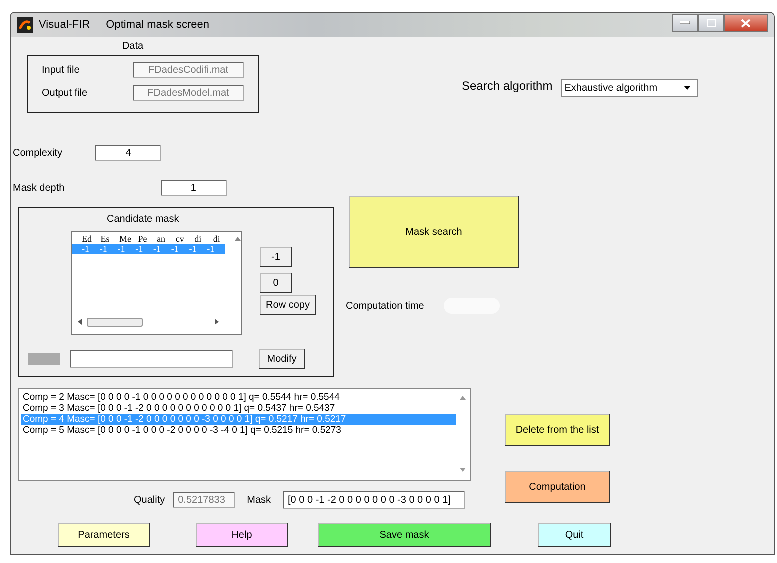  I want to click on field-label: Mask depth, so click(39, 188).